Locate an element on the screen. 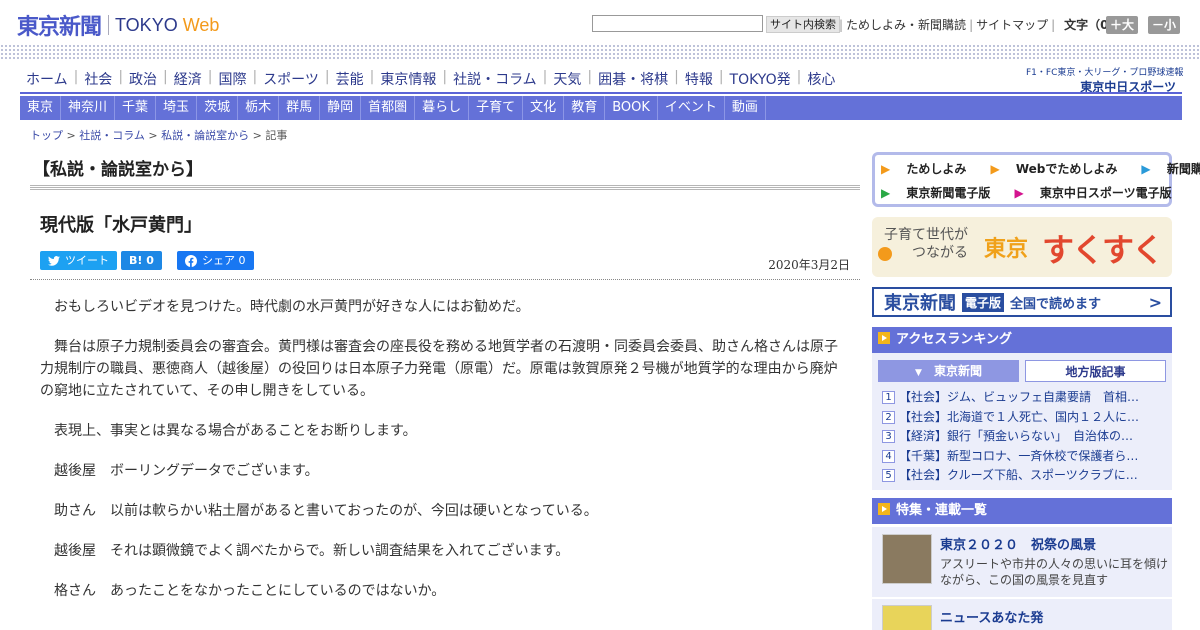 Image resolution: width=1200 pixels, height=630 pixels. logo-tokyo: TOKYO is located at coordinates (146, 24).